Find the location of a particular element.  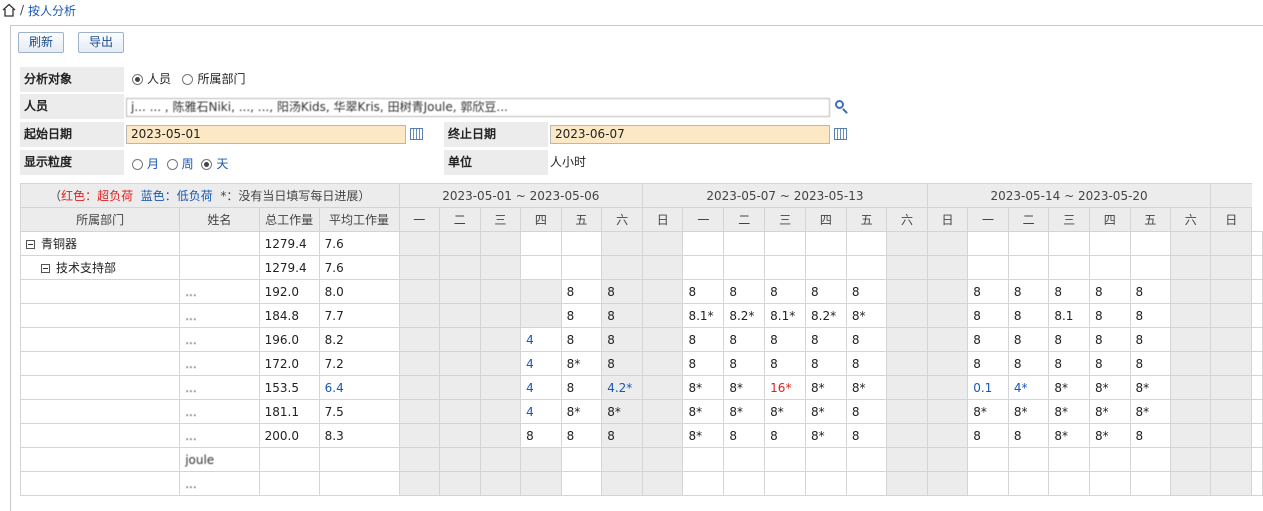

gran-radio-month: 月 is located at coordinates (145, 164).